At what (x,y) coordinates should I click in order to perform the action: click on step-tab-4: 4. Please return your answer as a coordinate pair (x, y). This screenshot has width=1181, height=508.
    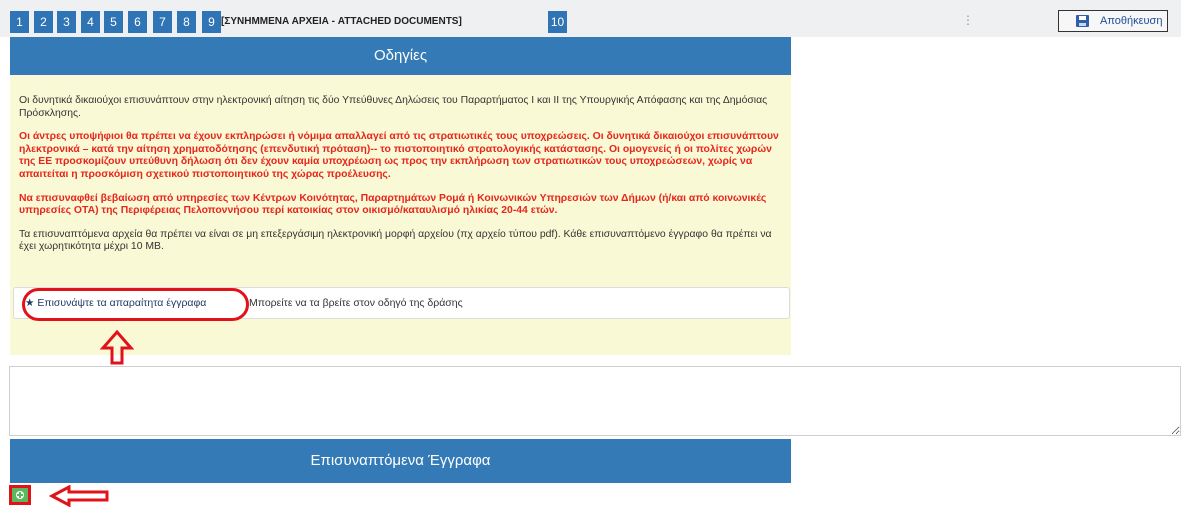
    Looking at the image, I should click on (90, 22).